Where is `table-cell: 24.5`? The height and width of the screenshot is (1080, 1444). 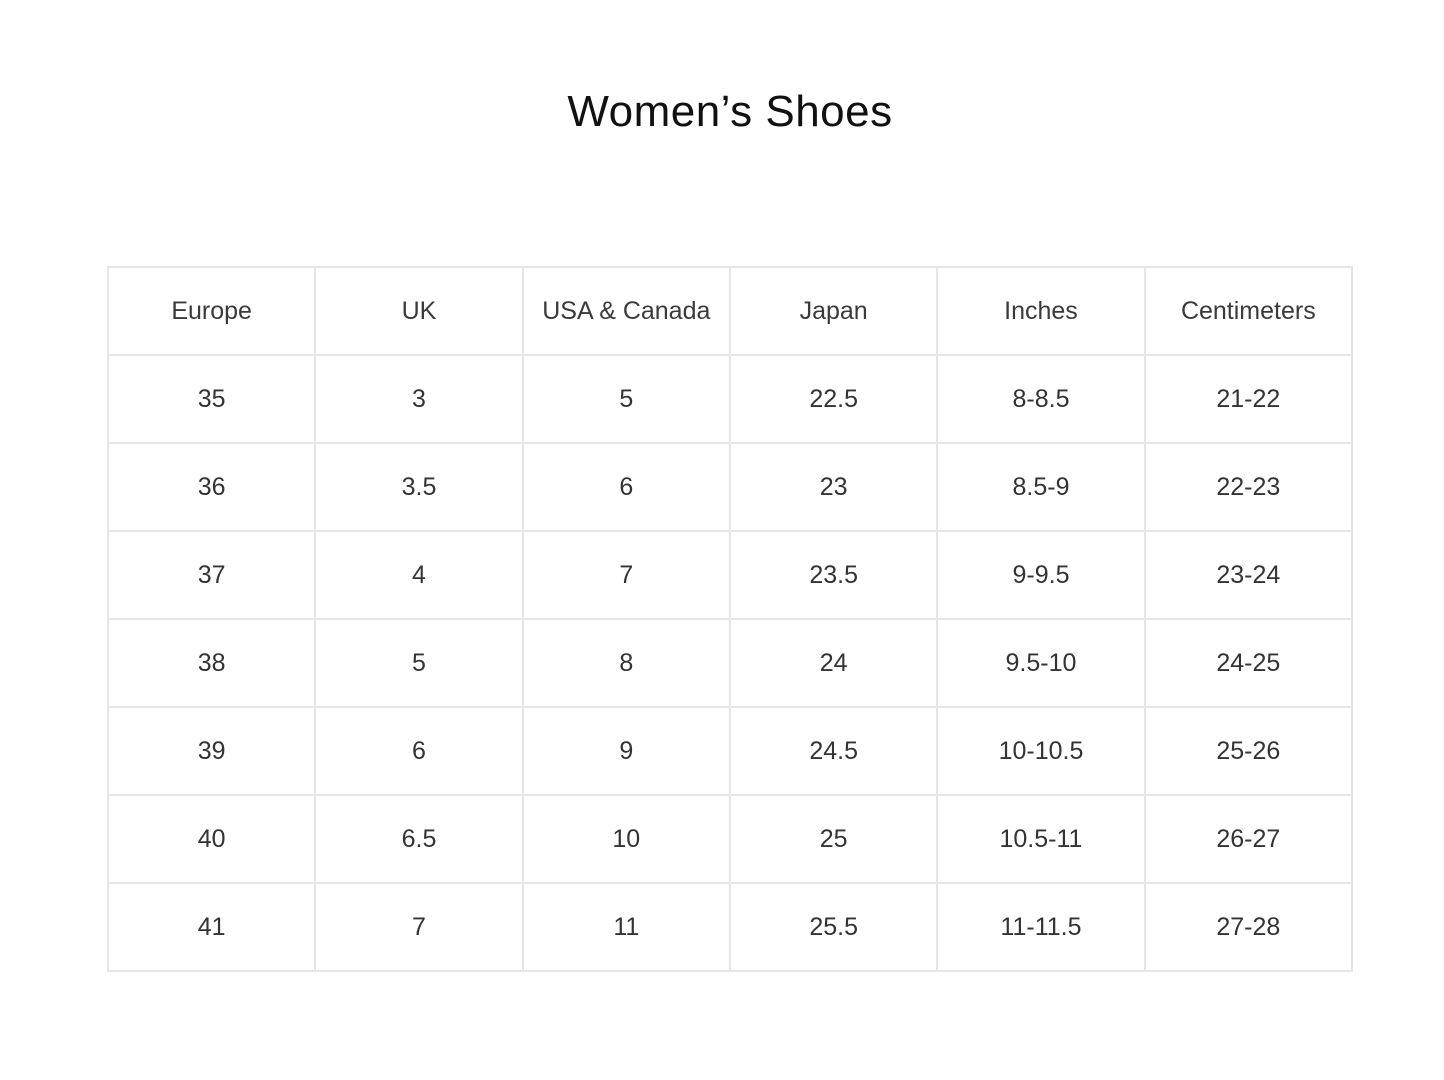
table-cell: 24.5 is located at coordinates (833, 751).